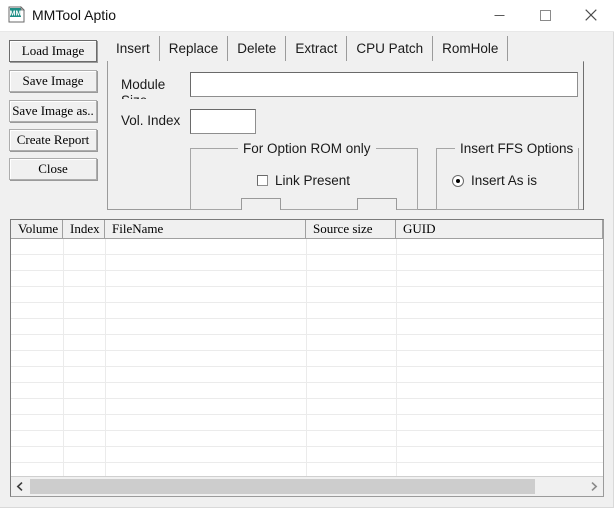 This screenshot has width=614, height=508. I want to click on tab-replace: Replace, so click(194, 48).